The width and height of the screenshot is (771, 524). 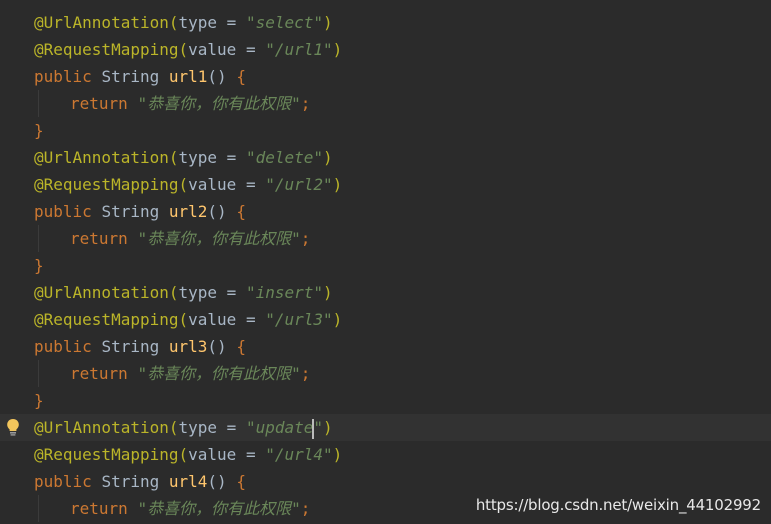 I want to click on string-token: "delete", so click(x=284, y=157).